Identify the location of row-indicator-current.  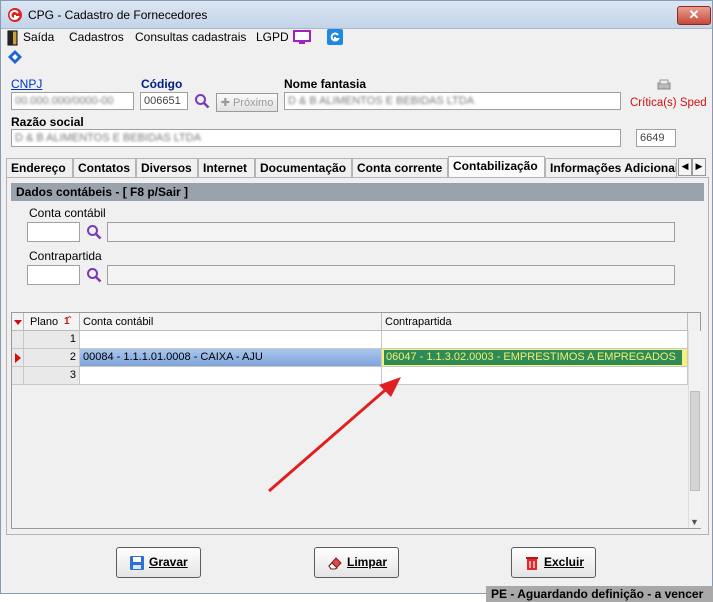
(18, 358).